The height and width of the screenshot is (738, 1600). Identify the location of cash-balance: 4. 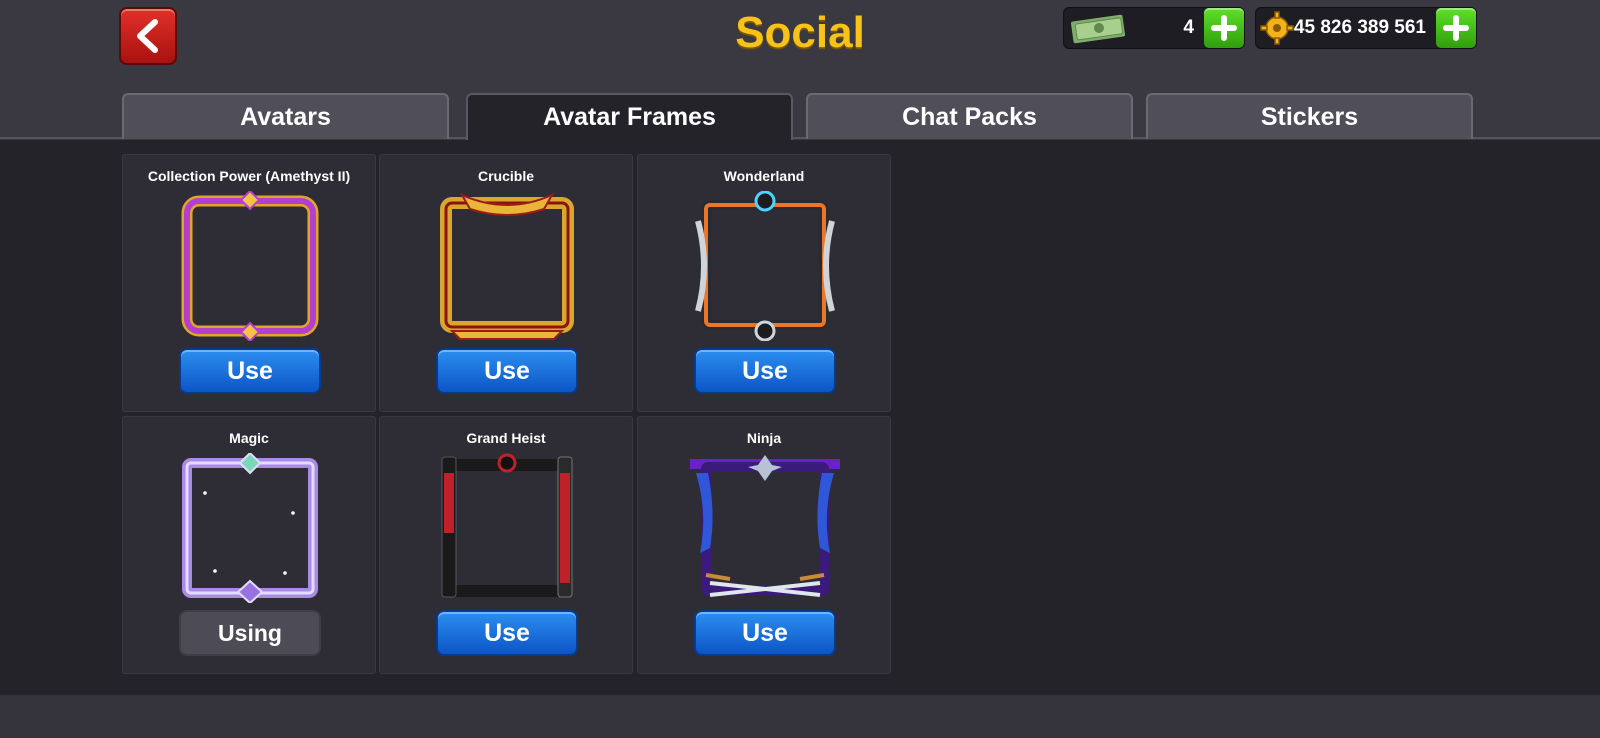
(1154, 28).